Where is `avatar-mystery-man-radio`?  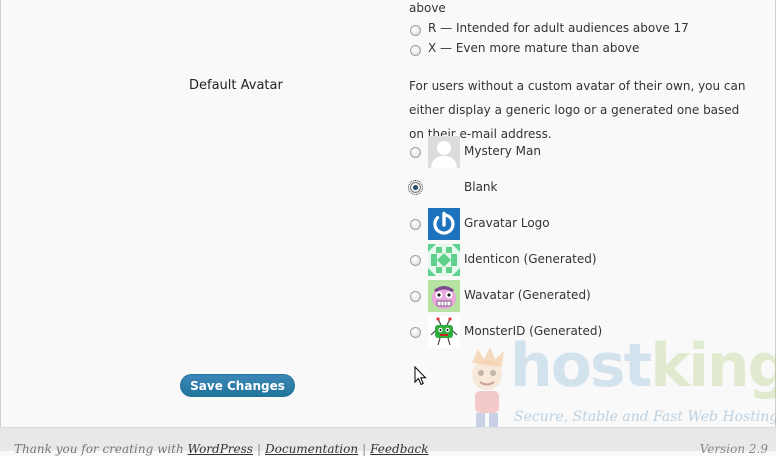
avatar-mystery-man-radio is located at coordinates (415, 152).